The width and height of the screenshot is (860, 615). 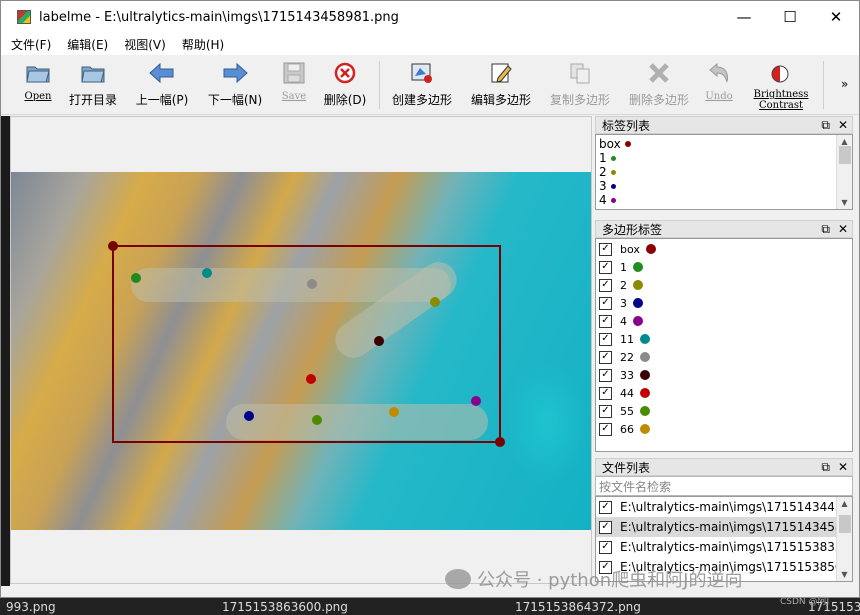 I want to click on polygon-label-item: ✓ 44, so click(x=724, y=393).